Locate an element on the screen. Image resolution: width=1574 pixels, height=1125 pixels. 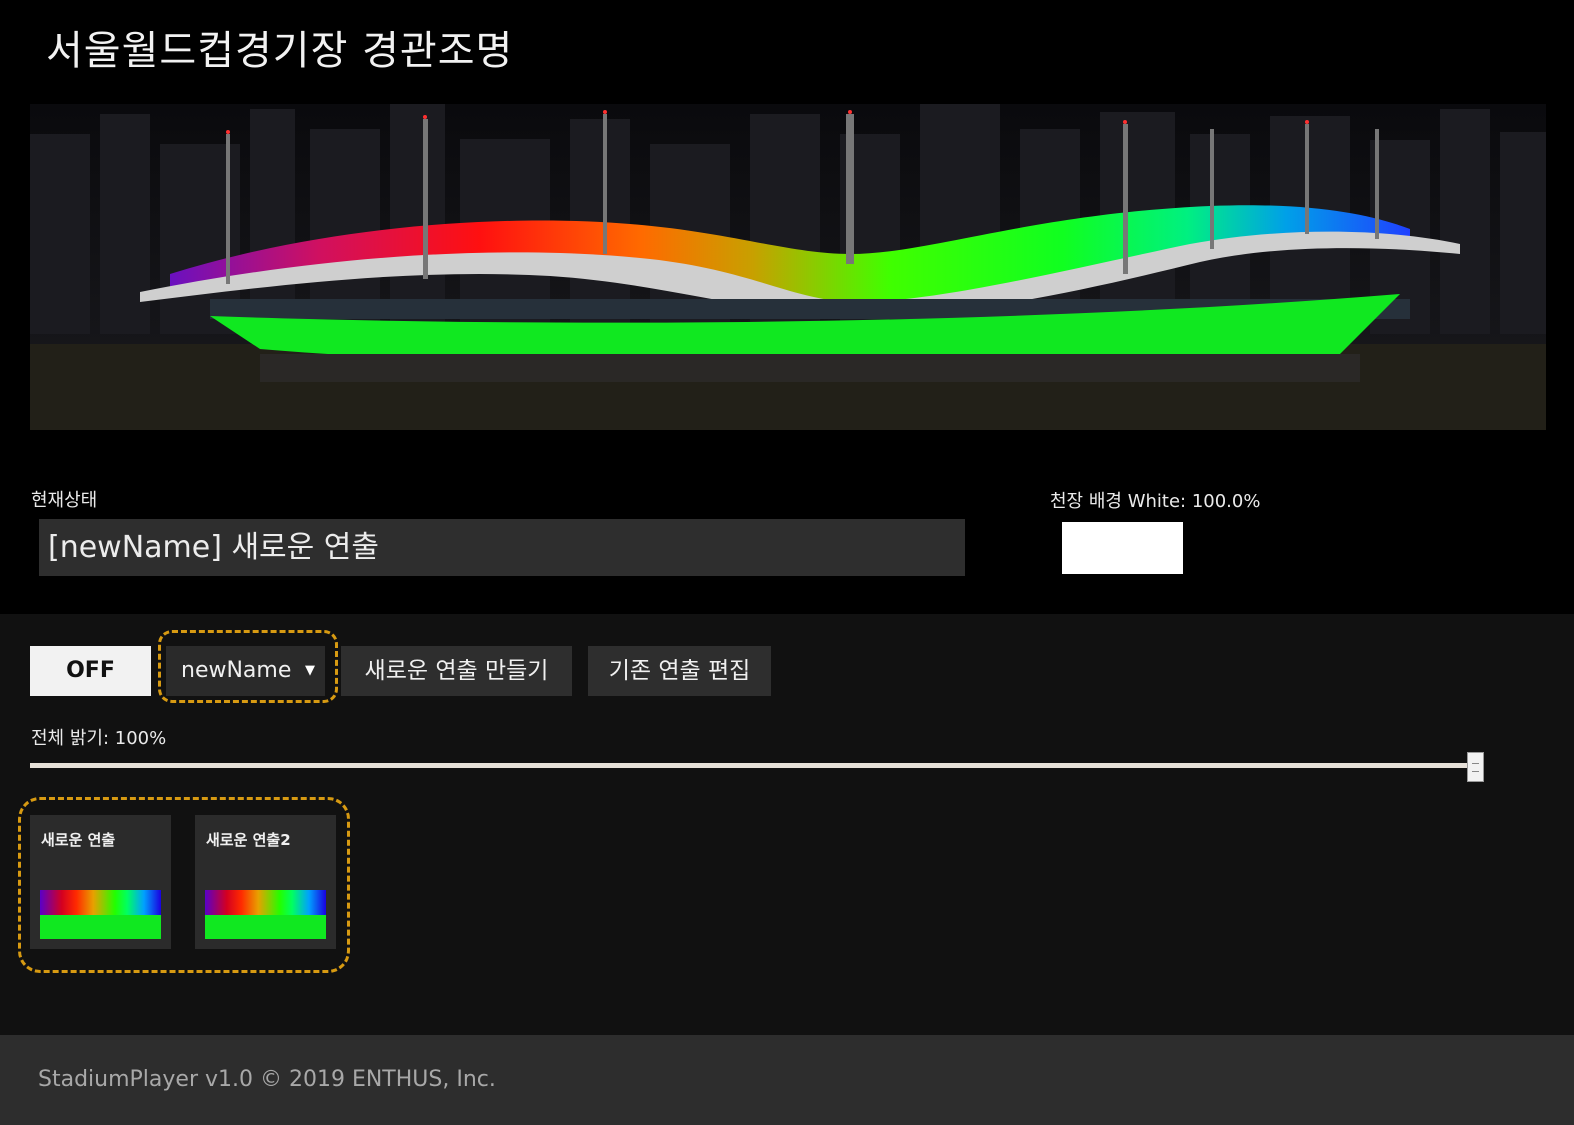
ceiling-label: 천장 배경 White: 100.0% is located at coordinates (1155, 500).